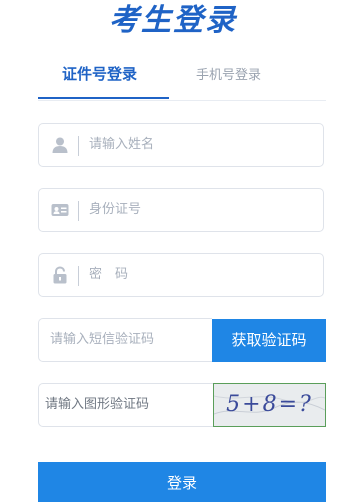 This screenshot has height=504, width=346. I want to click on page-title: 考生登录, so click(173, 20).